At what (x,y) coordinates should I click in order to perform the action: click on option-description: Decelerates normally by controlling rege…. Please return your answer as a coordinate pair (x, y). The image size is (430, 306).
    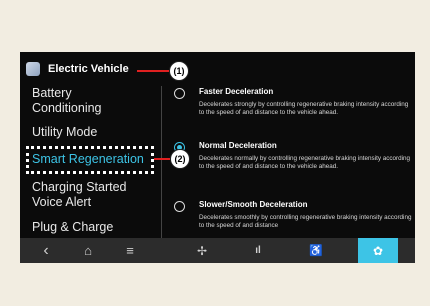
    Looking at the image, I should click on (305, 163).